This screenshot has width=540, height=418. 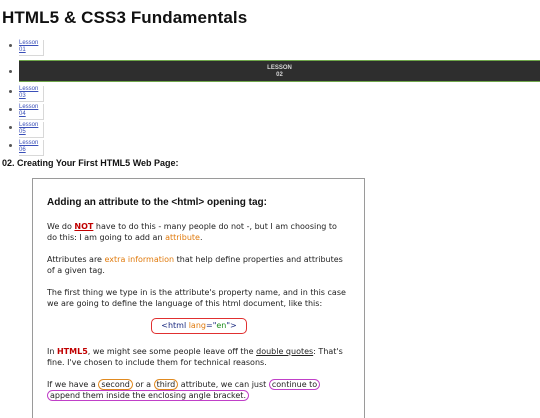 I want to click on nav-link-text: LESSON, so click(x=279, y=68).